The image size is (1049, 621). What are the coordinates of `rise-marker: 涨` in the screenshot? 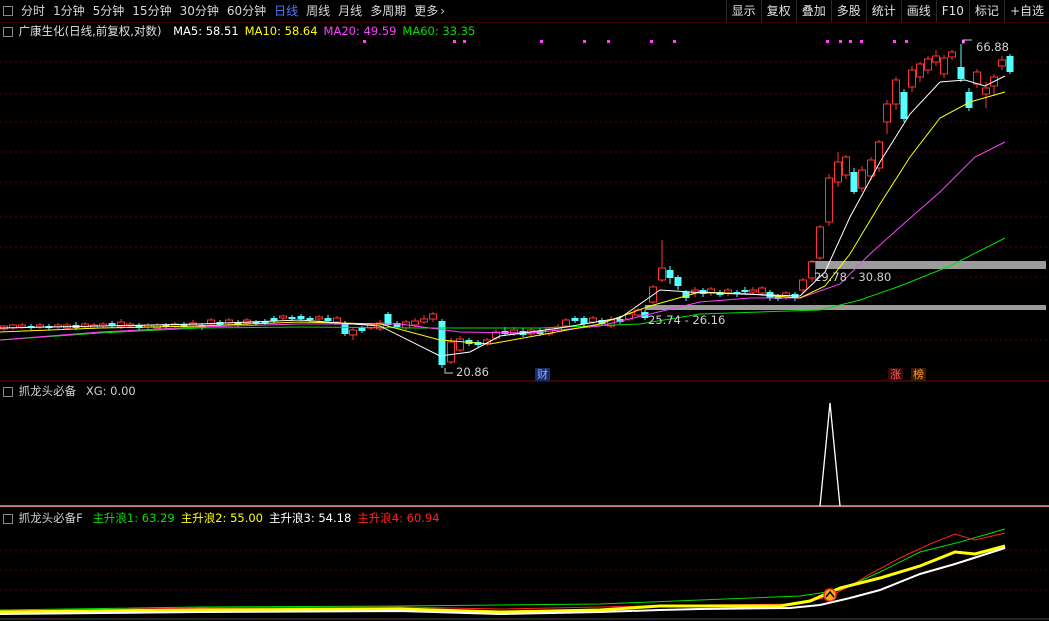 It's located at (895, 374).